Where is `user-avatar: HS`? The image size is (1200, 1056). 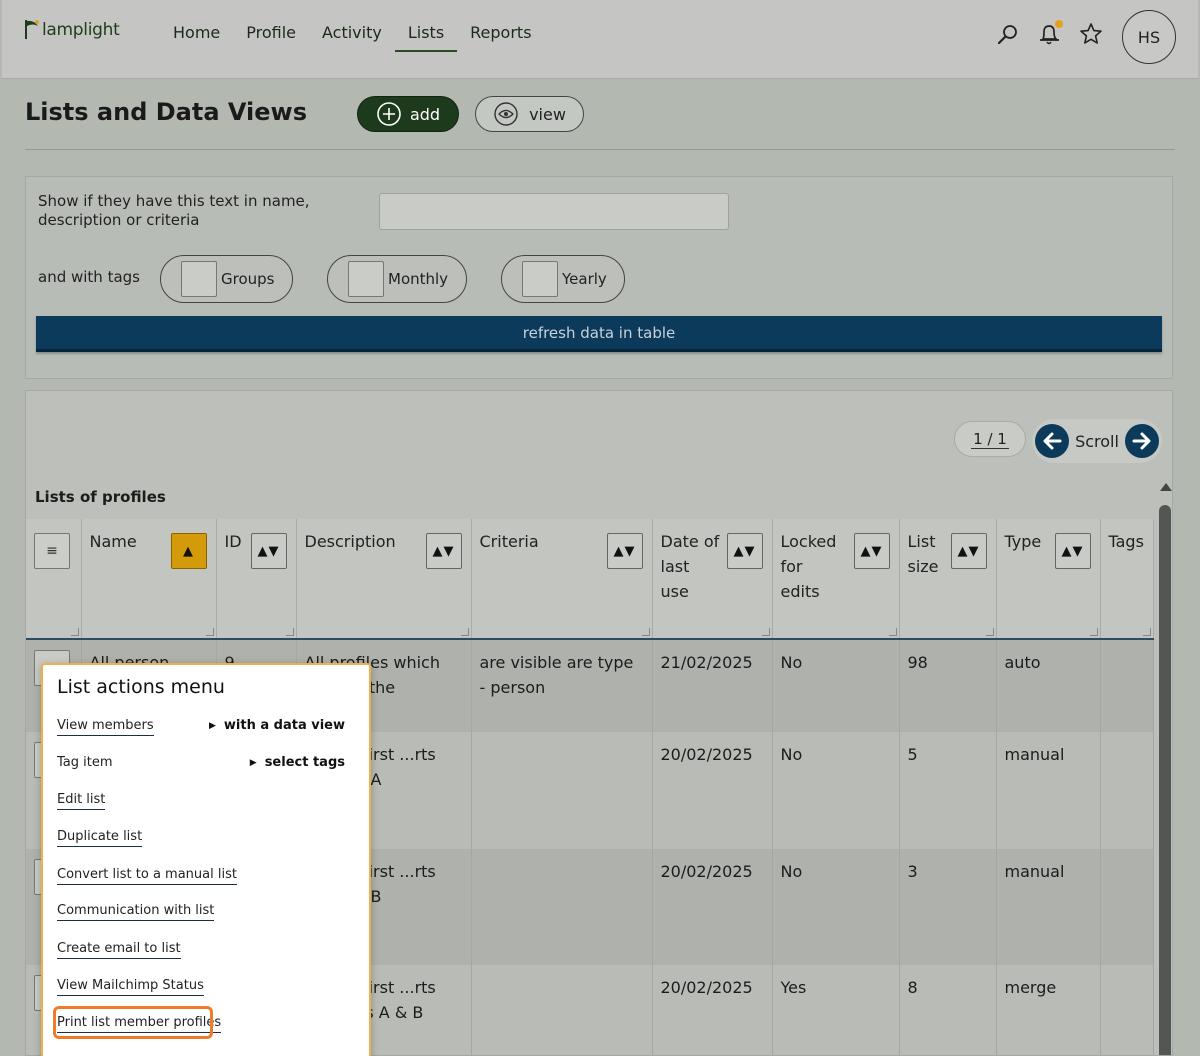
user-avatar: HS is located at coordinates (1149, 37).